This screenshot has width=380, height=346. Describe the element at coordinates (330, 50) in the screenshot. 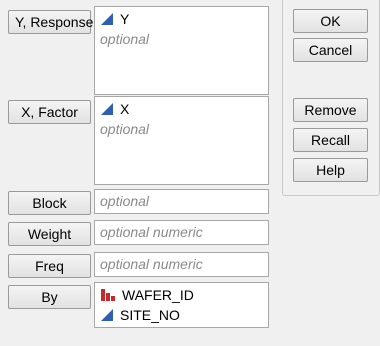

I see `cancel-button: Cancel` at that location.